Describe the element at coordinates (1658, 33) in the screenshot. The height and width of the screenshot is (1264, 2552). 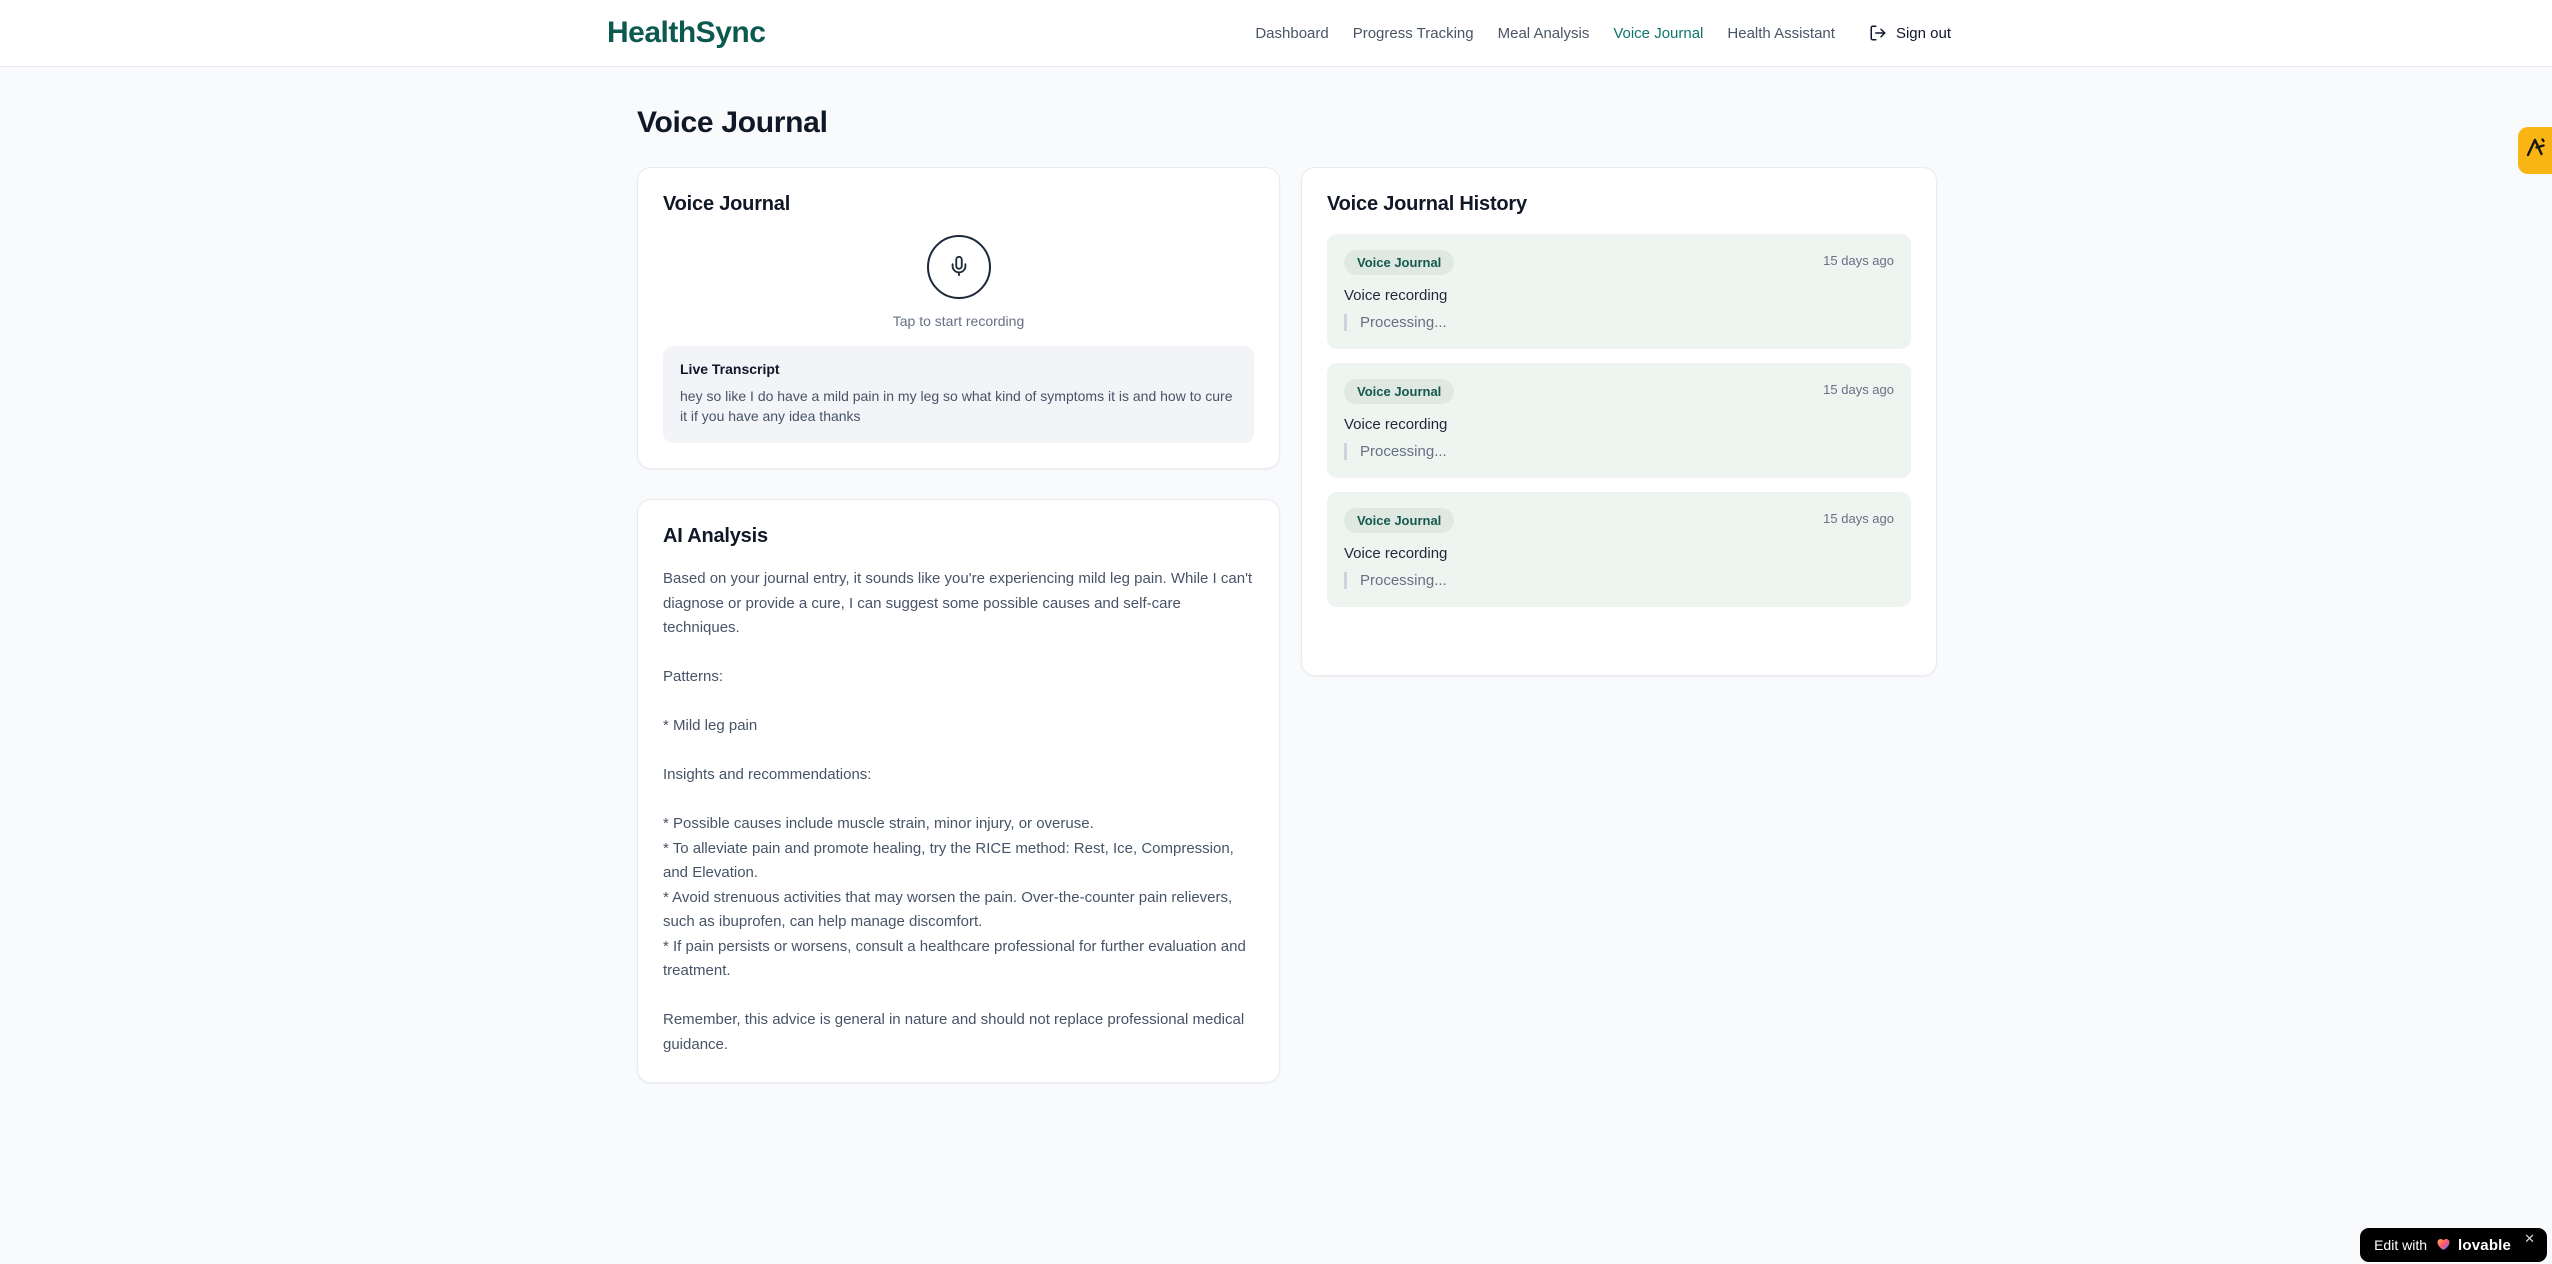
I see `nav-item-voice-journal: Voice Journal` at that location.